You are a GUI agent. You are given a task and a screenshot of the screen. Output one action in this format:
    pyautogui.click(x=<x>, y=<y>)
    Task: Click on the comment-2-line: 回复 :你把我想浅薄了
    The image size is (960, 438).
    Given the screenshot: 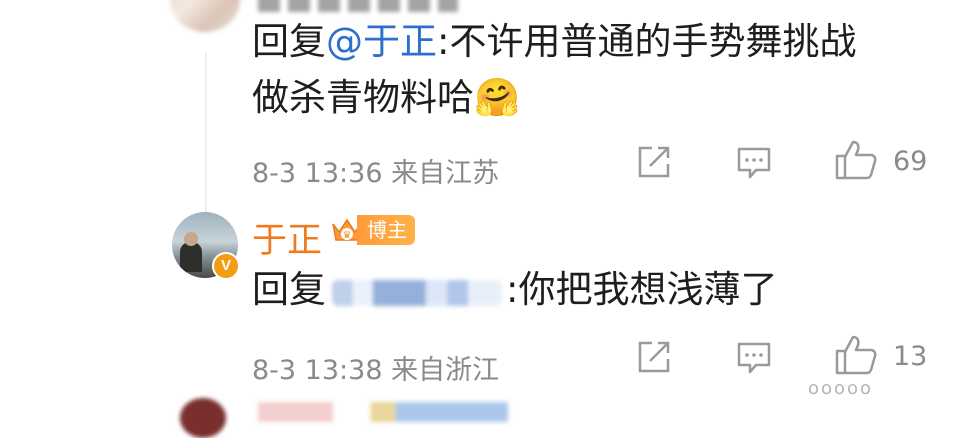 What is the action you would take?
    pyautogui.click(x=514, y=290)
    